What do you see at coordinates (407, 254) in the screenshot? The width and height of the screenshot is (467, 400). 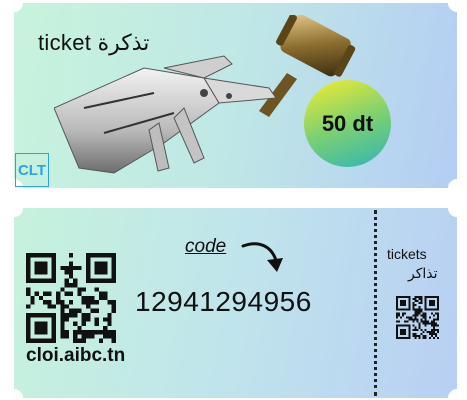 I see `stub-text-en: tickets` at bounding box center [407, 254].